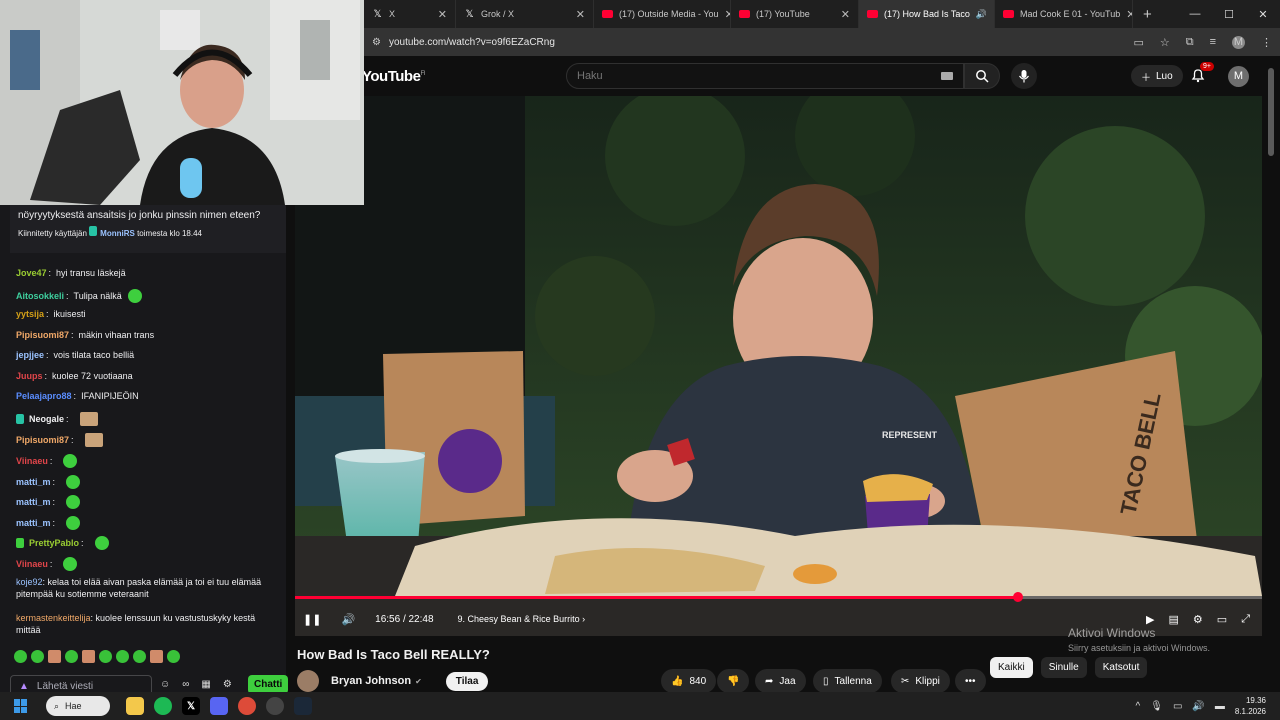 The image size is (1280, 720). I want to click on like-button: 👍 840, so click(689, 681).